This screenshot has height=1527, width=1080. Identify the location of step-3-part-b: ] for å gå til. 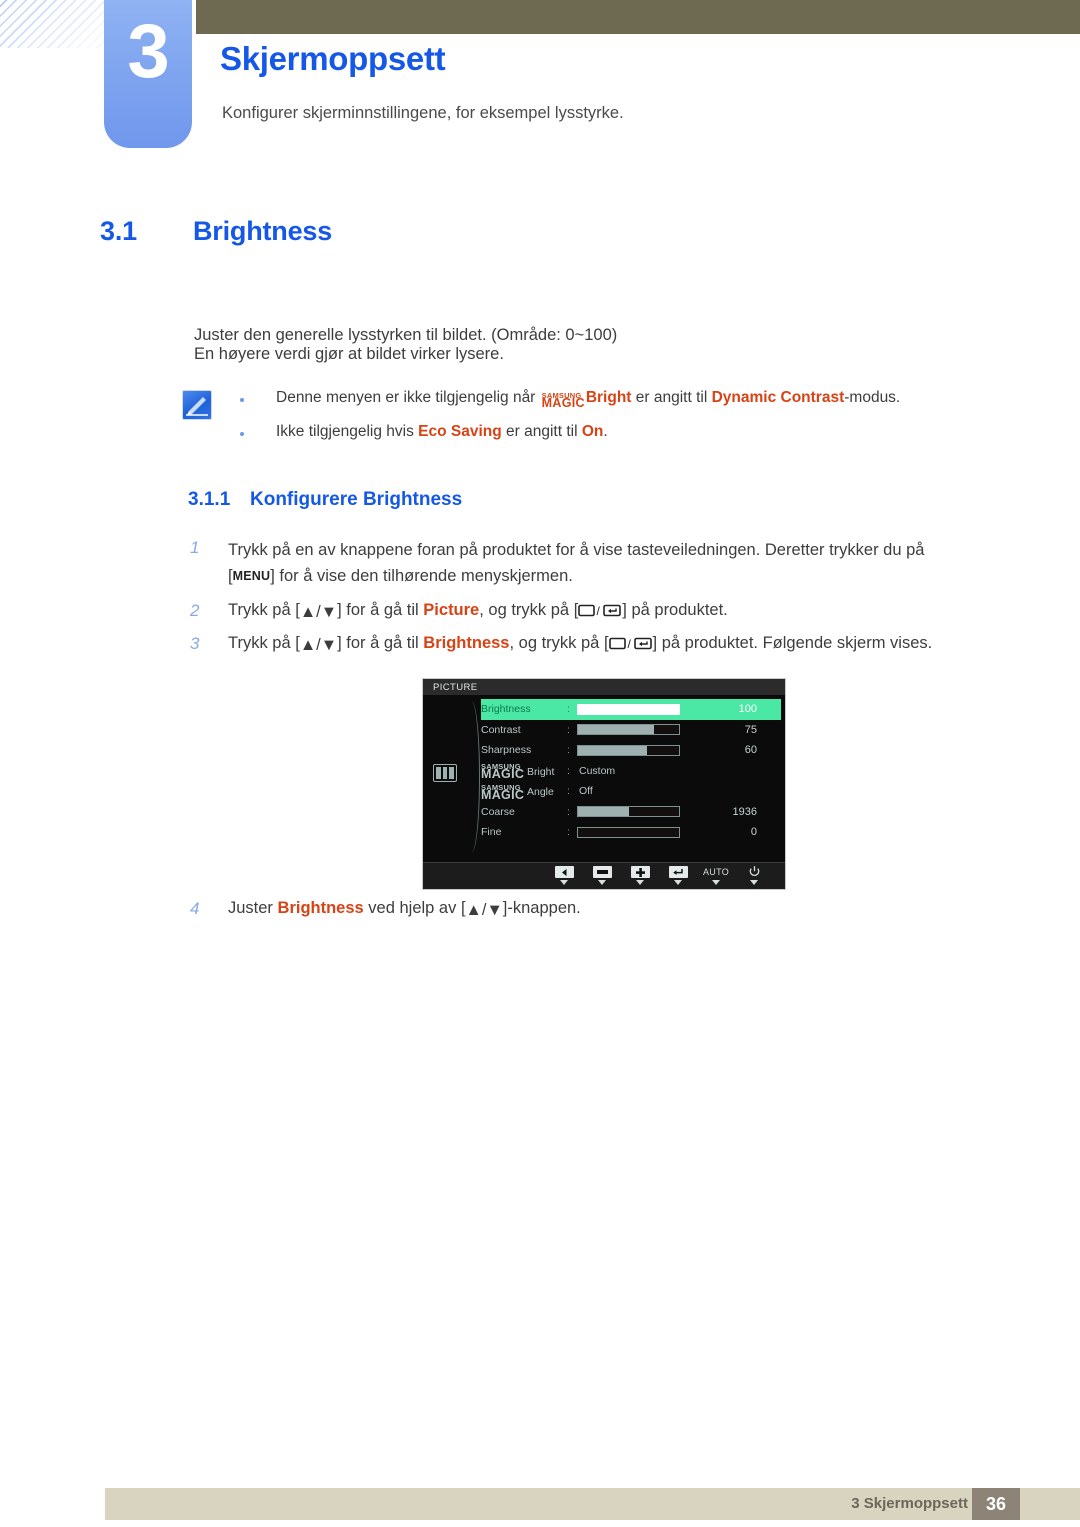
(380, 643).